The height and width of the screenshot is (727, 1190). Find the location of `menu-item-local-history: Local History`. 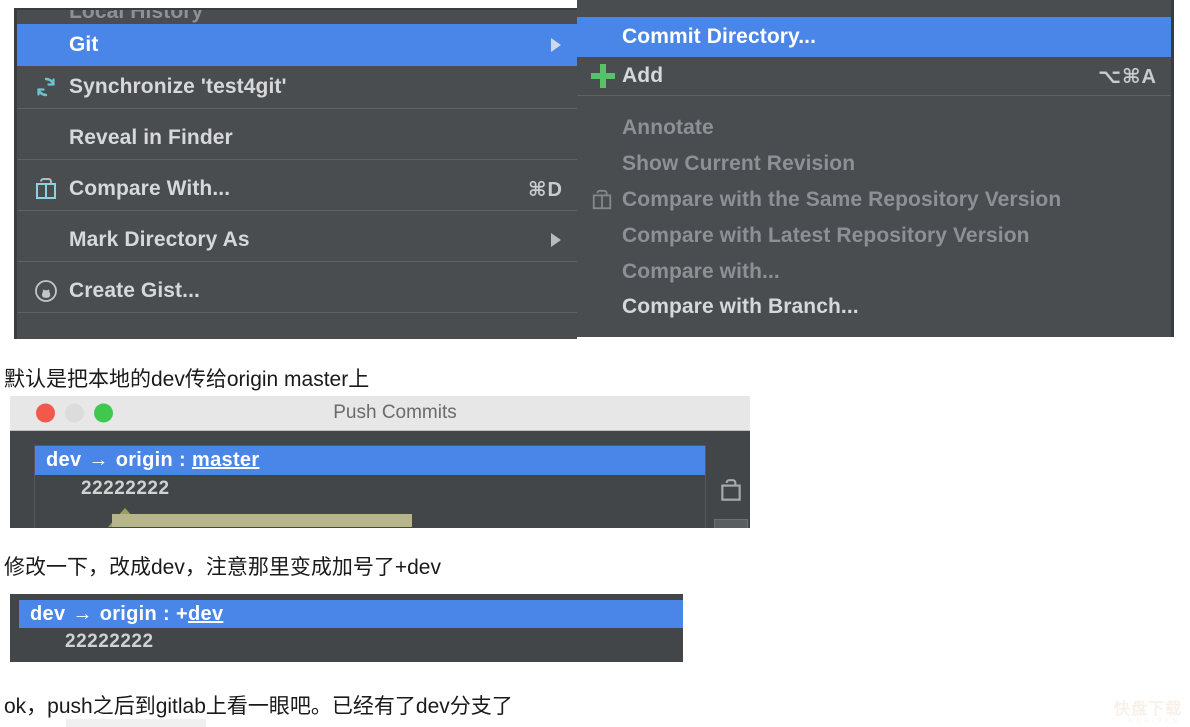

menu-item-local-history: Local History is located at coordinates (297, 17).